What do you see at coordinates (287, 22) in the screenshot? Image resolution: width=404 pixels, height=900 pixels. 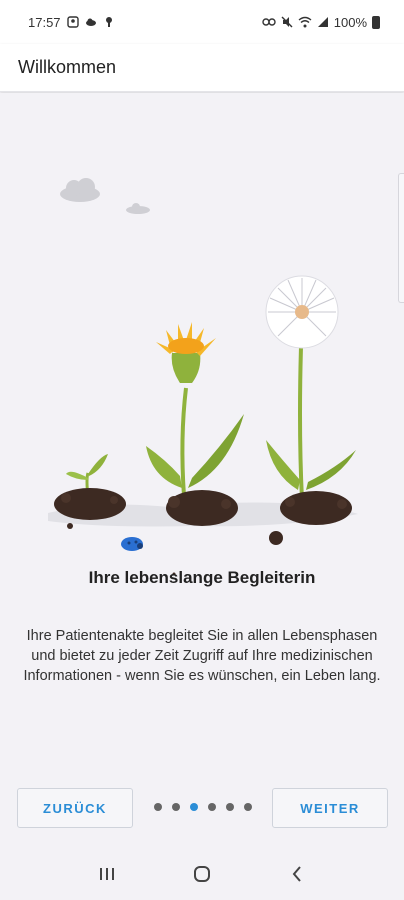 I see `mute-icon` at bounding box center [287, 22].